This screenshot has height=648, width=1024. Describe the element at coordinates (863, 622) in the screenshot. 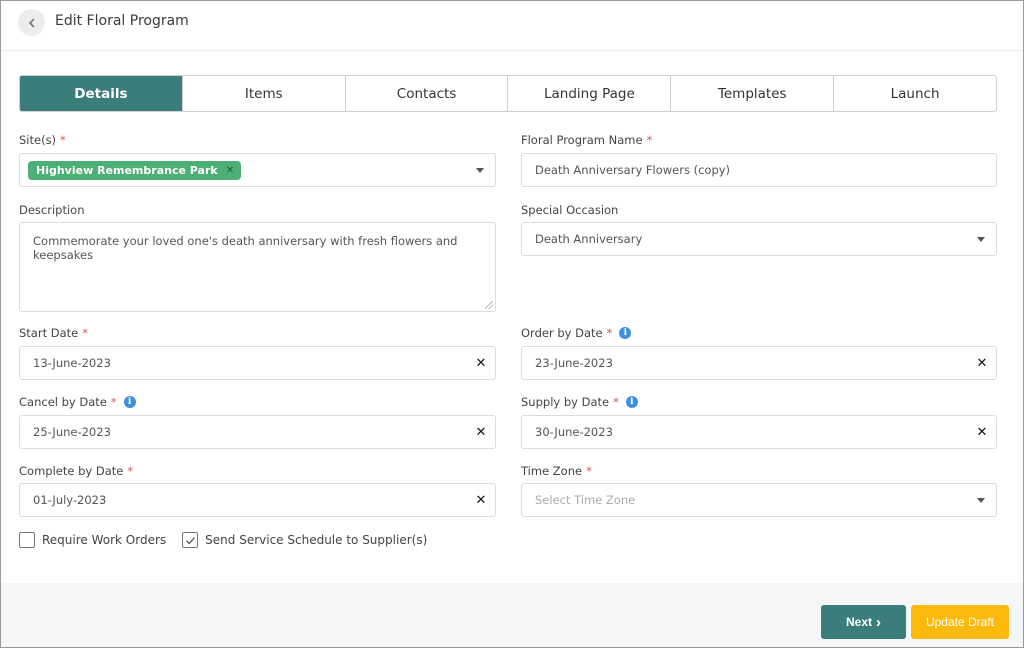

I see `next-button: Next ›` at that location.